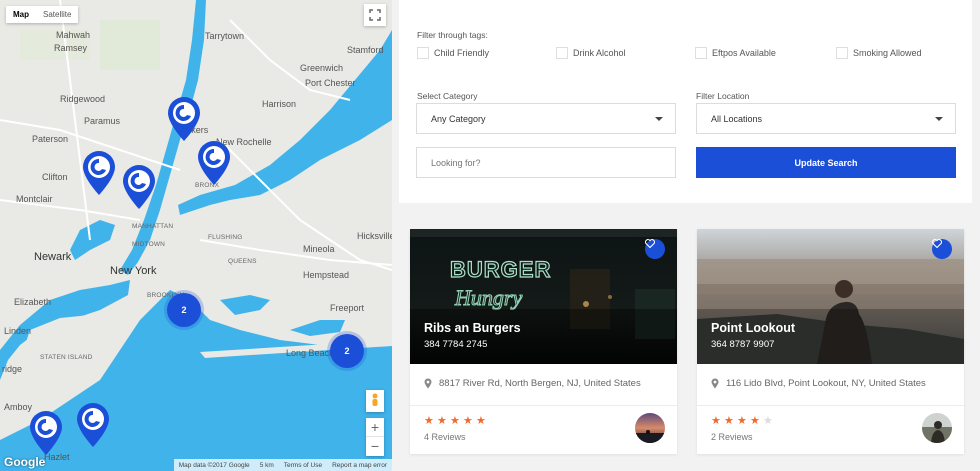 The image size is (980, 471). I want to click on search-input, so click(546, 162).